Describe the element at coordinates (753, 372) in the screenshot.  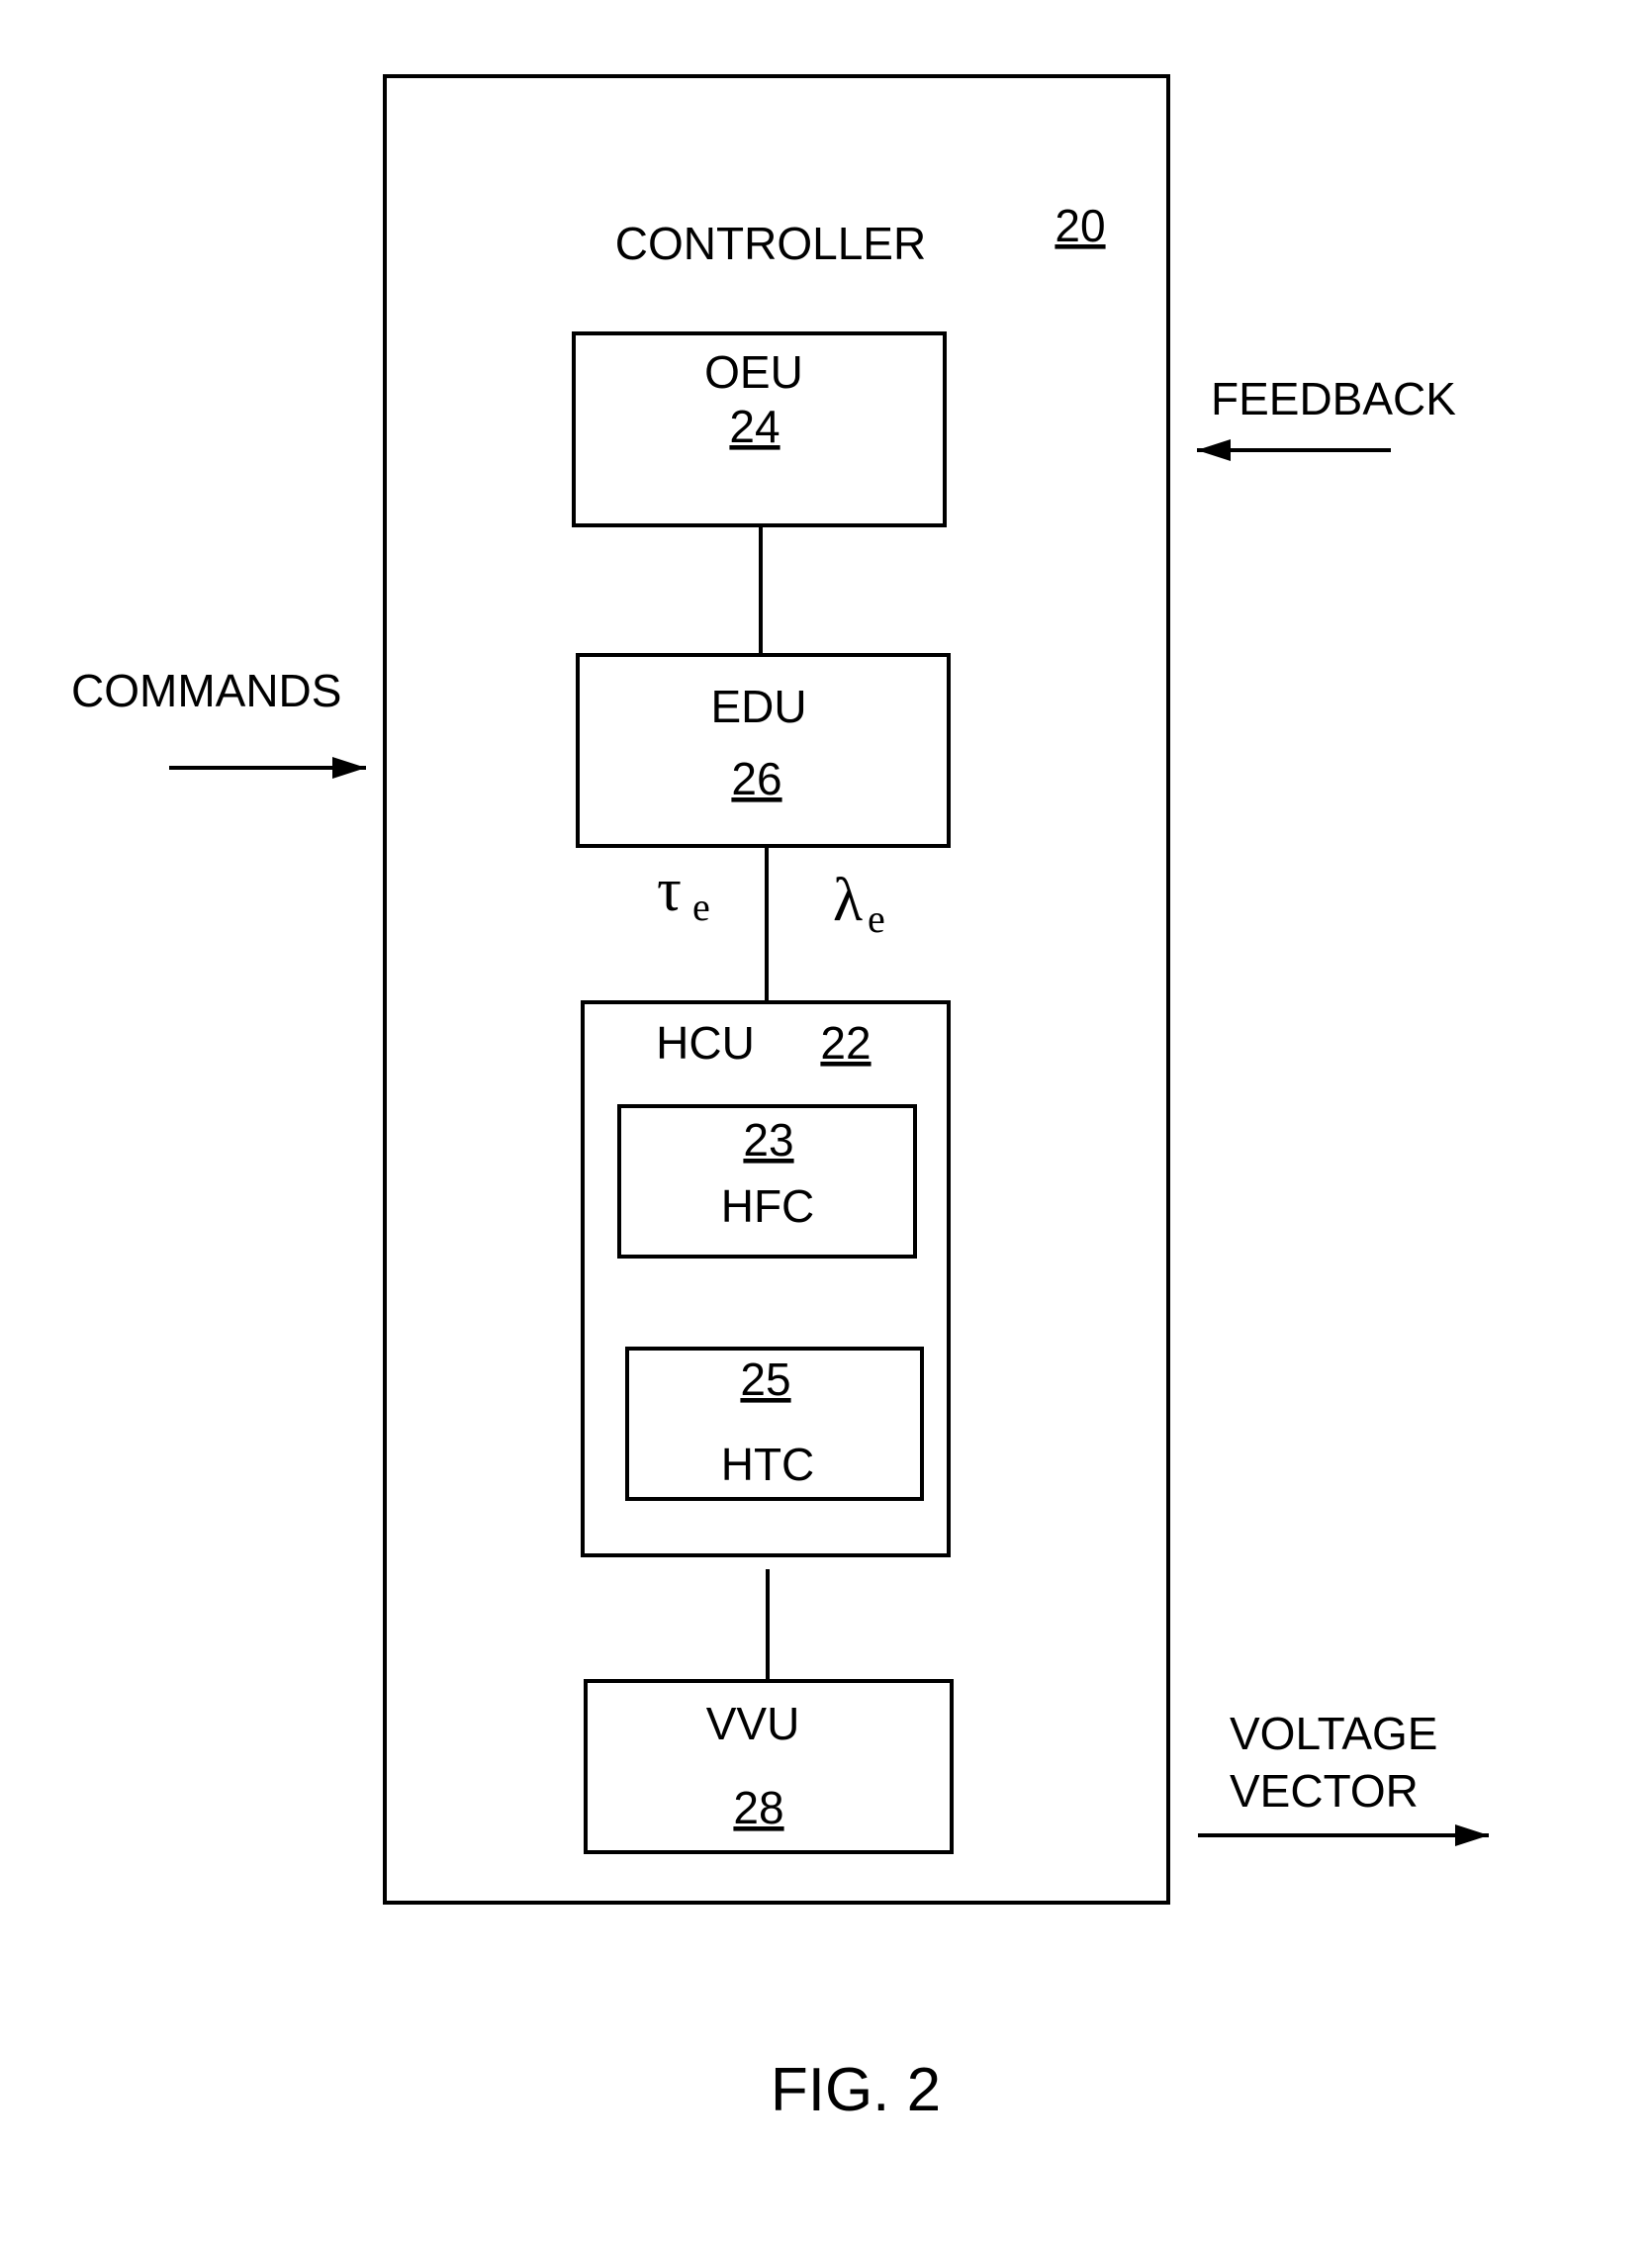
I see `oeu-label: OEU` at that location.